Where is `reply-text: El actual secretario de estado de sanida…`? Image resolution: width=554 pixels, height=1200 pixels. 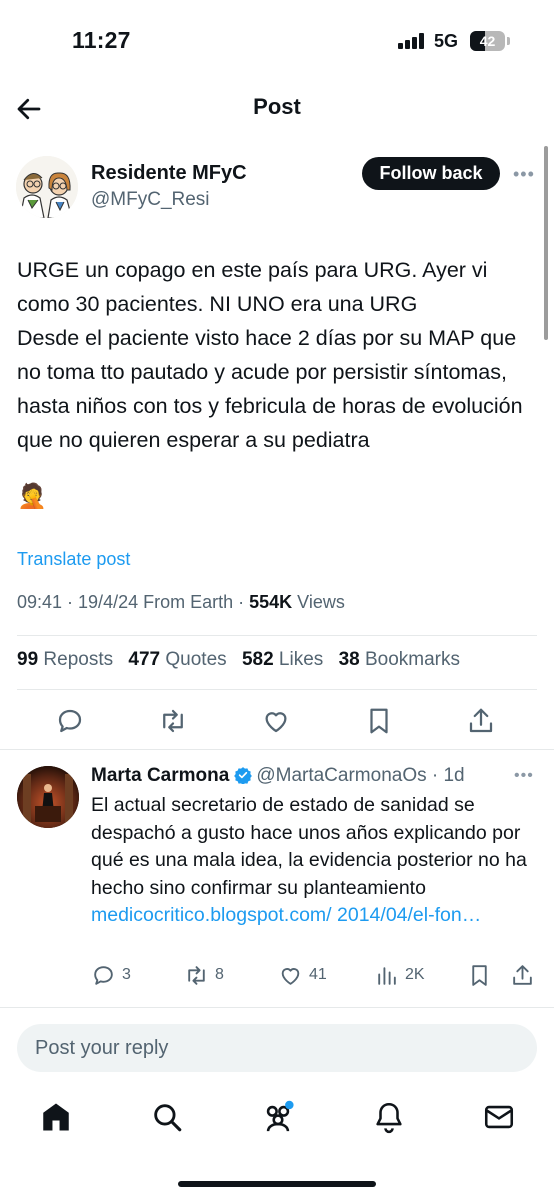
reply-text: El actual secretario de estado de sanida… is located at coordinates (311, 861).